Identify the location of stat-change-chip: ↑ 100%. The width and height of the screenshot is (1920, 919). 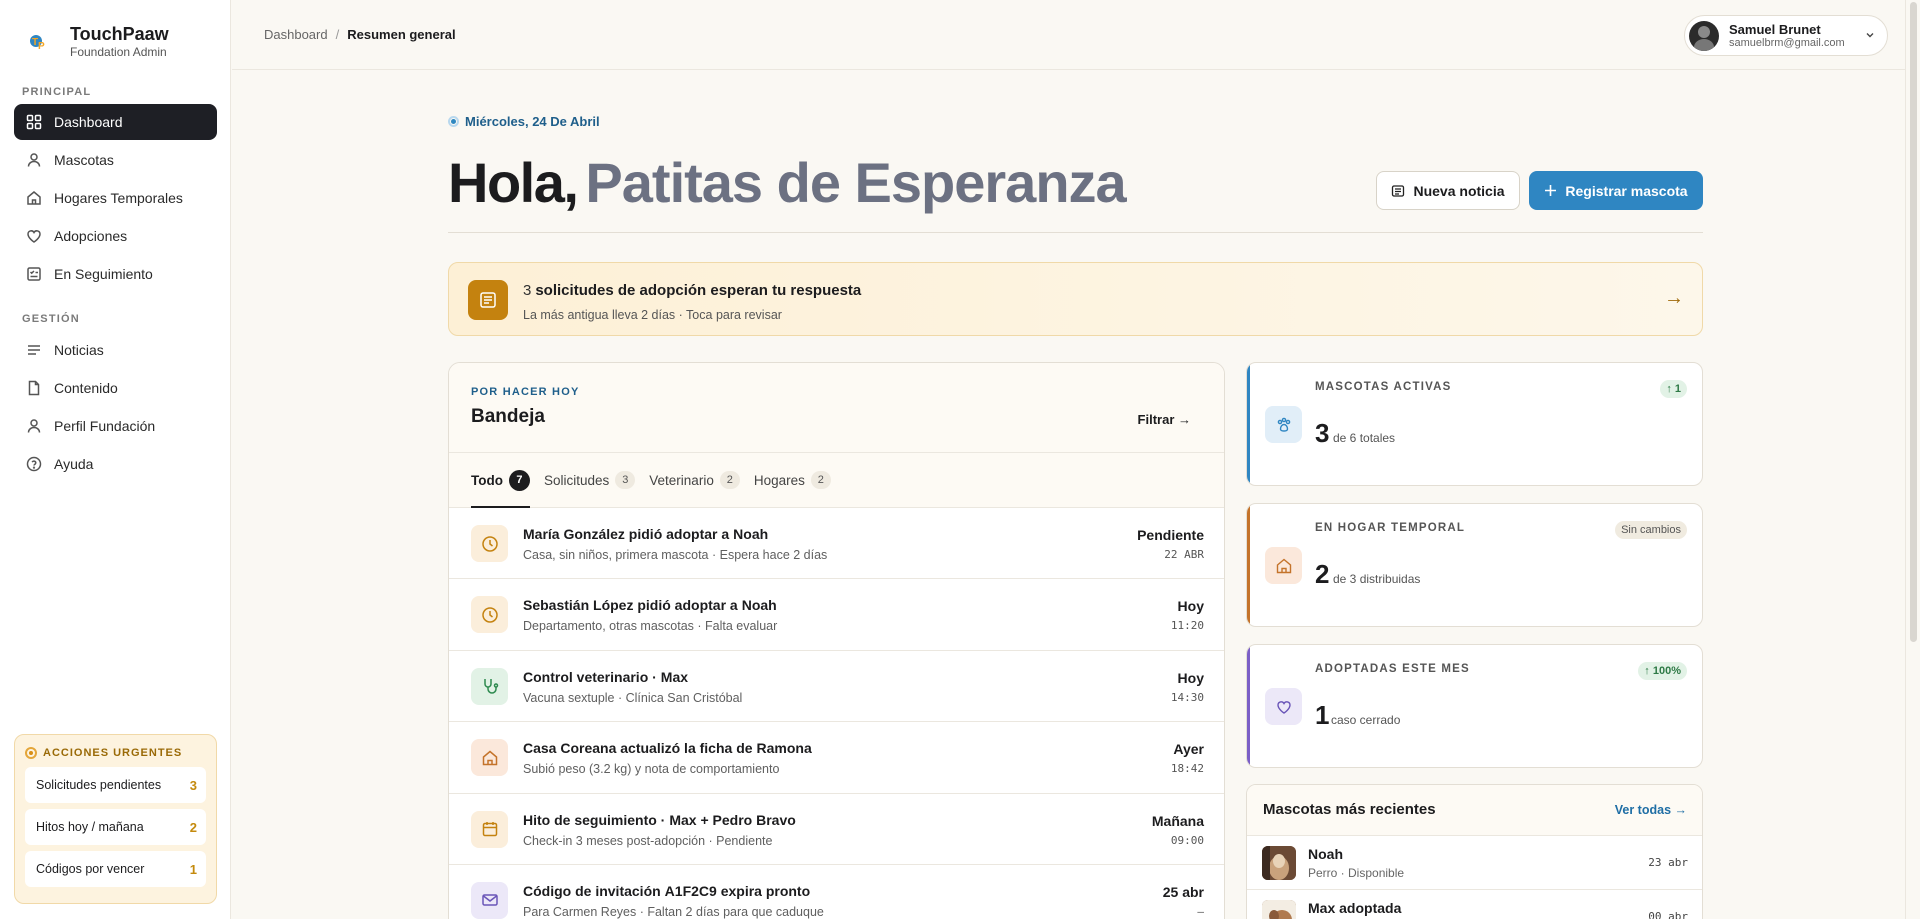
(1662, 671).